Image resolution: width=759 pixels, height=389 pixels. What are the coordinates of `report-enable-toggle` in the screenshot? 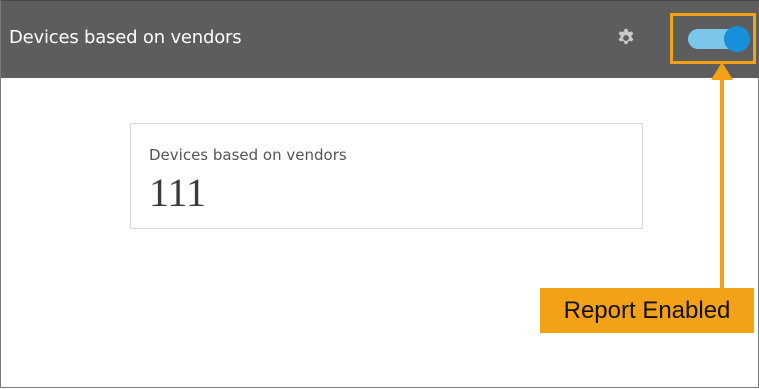 It's located at (720, 39).